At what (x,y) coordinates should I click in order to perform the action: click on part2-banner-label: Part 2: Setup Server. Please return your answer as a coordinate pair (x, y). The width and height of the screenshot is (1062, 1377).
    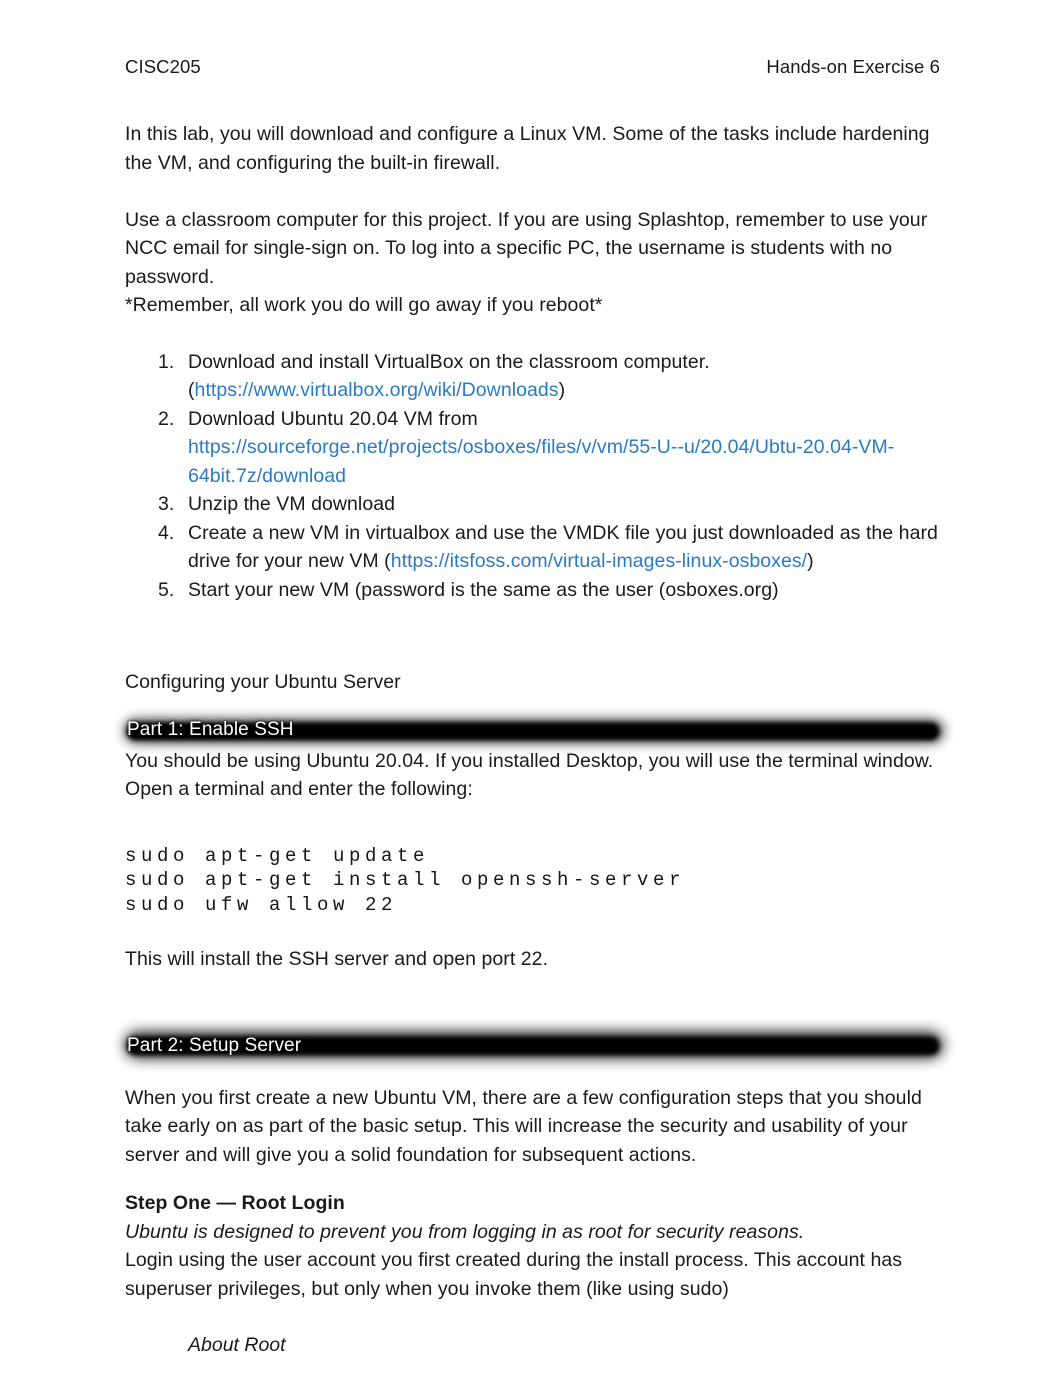
    Looking at the image, I should click on (214, 1045).